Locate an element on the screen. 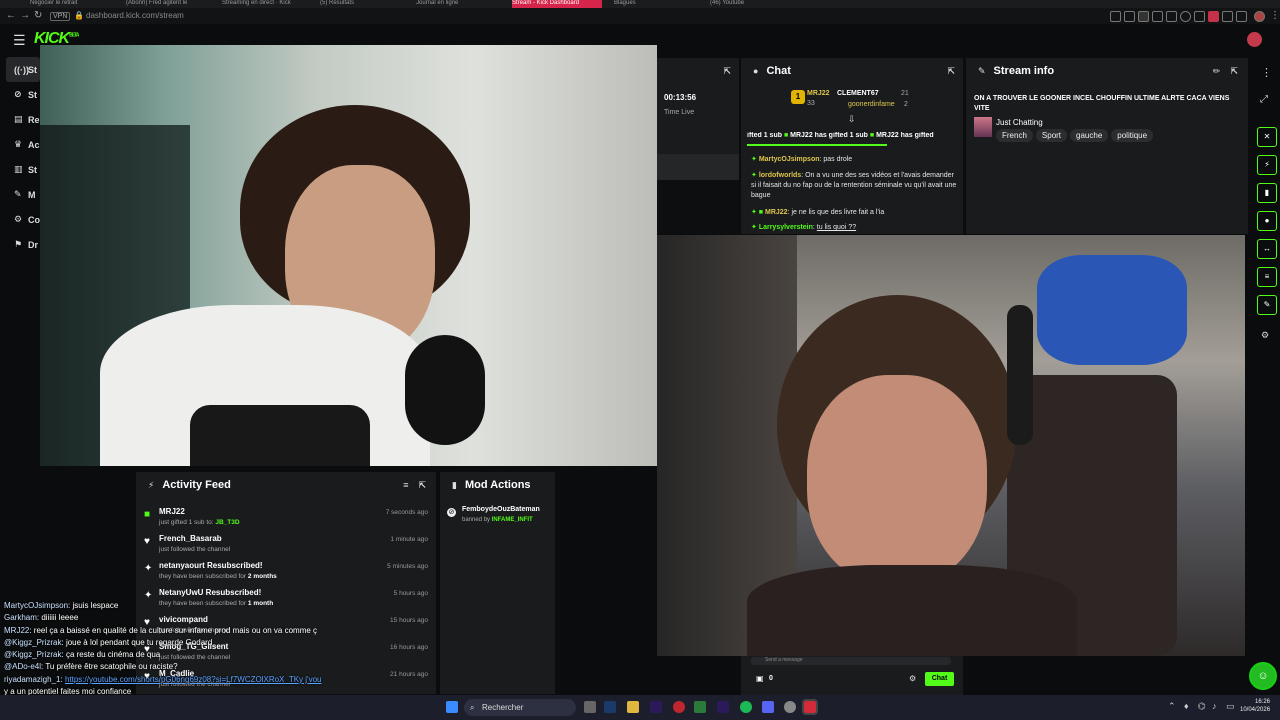 Image resolution: width=1280 pixels, height=720 pixels. play-icon is located at coordinates (1171, 16).